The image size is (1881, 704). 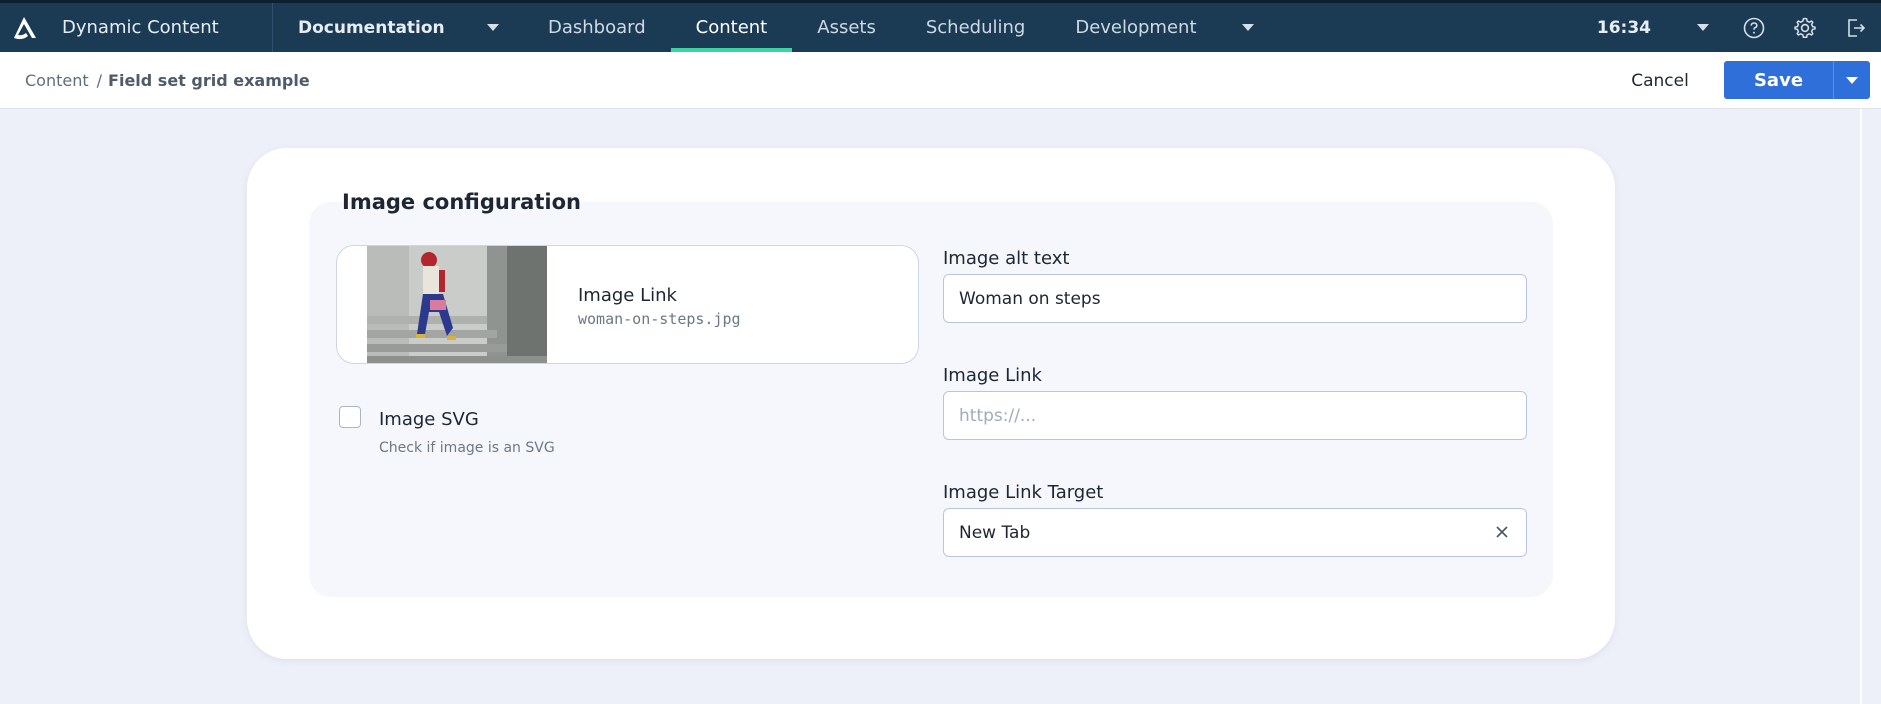 I want to click on app-logo-icon, so click(x=24, y=27).